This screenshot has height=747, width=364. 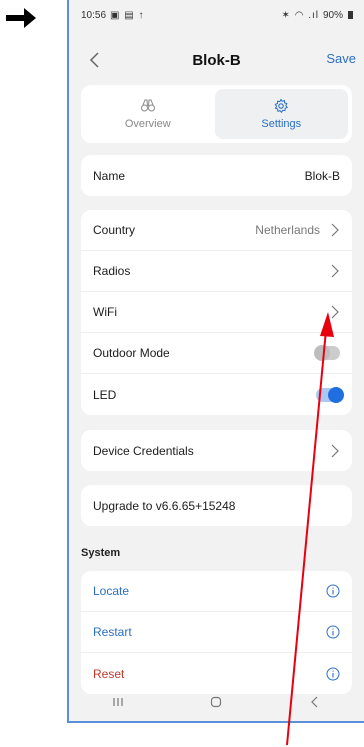 I want to click on country-label: Country, so click(x=114, y=230).